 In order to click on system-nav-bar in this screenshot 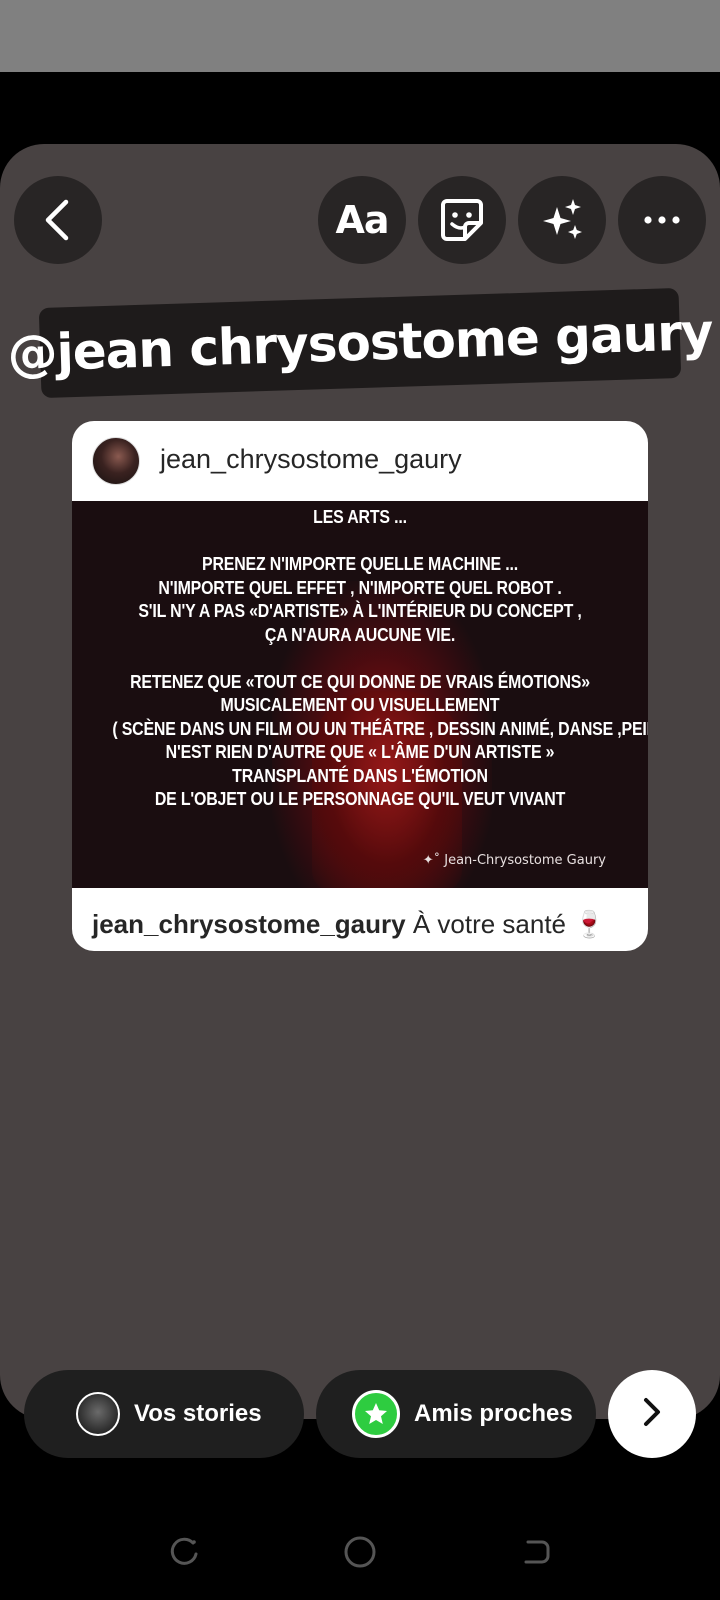, I will do `click(360, 1550)`.